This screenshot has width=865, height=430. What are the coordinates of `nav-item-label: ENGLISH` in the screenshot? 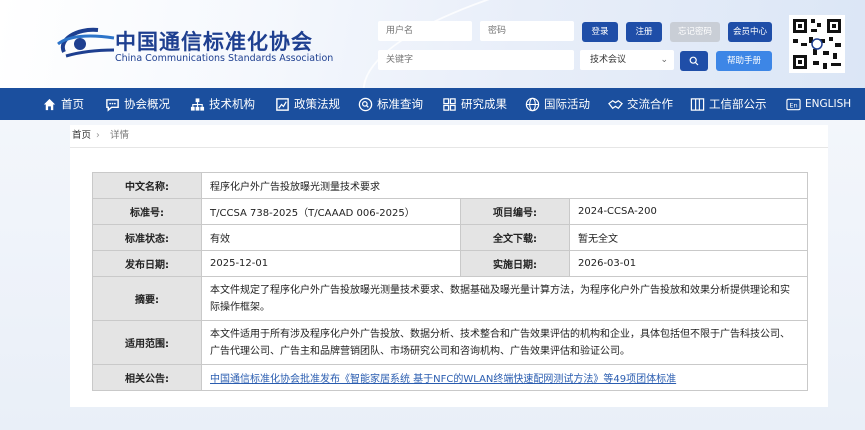 It's located at (828, 104).